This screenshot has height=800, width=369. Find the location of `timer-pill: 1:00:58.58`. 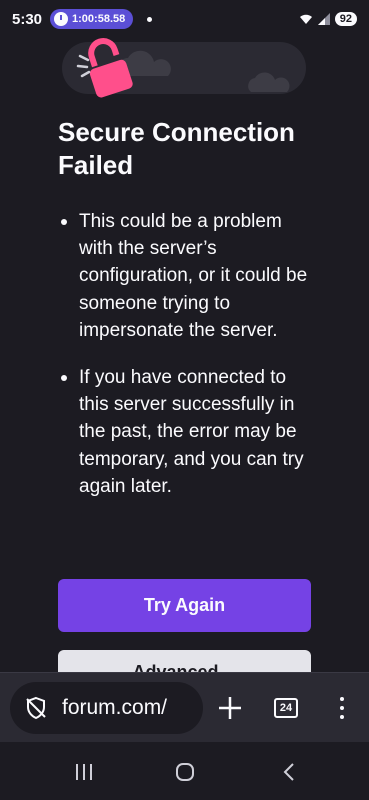

timer-pill: 1:00:58.58 is located at coordinates (92, 19).